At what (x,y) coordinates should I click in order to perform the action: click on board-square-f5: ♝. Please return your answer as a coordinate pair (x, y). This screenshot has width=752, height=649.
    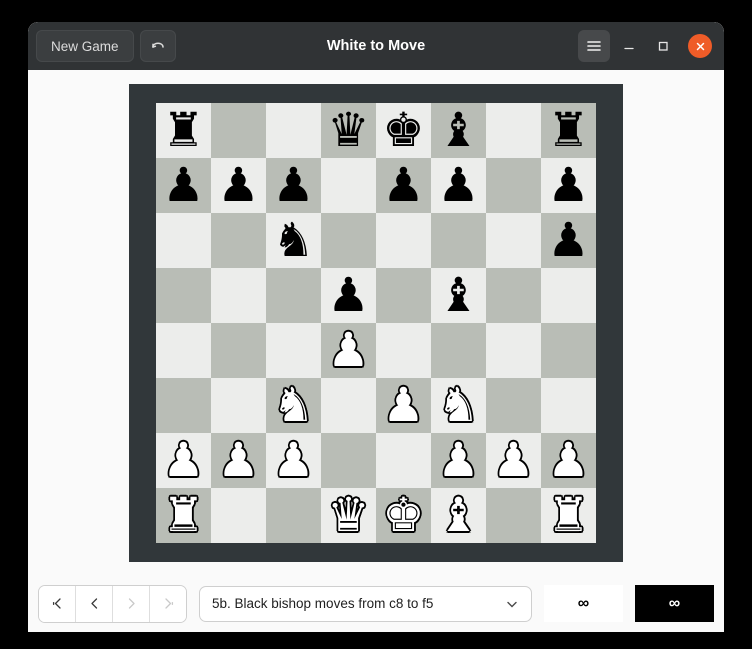
    Looking at the image, I should click on (458, 295).